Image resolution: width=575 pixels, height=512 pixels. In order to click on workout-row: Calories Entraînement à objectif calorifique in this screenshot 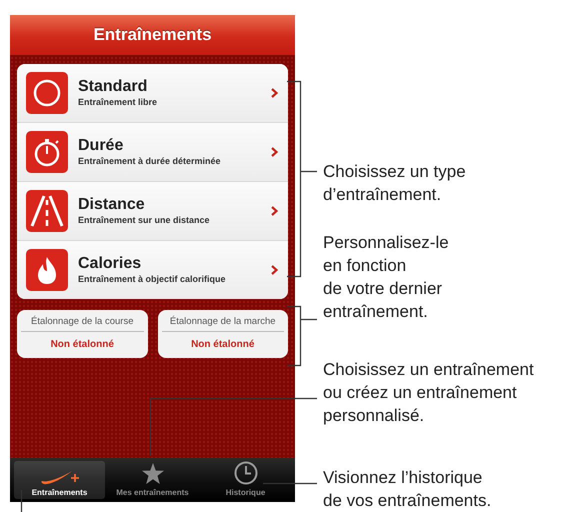, I will do `click(152, 270)`.